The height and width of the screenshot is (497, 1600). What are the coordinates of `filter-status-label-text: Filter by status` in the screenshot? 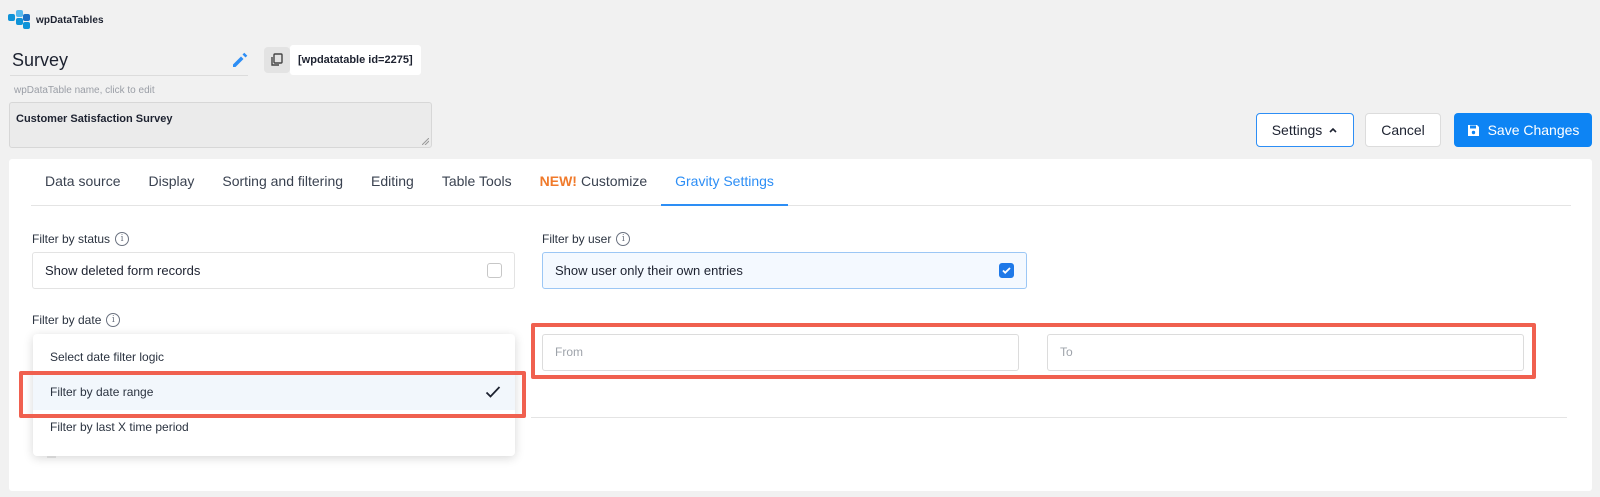 It's located at (71, 239).